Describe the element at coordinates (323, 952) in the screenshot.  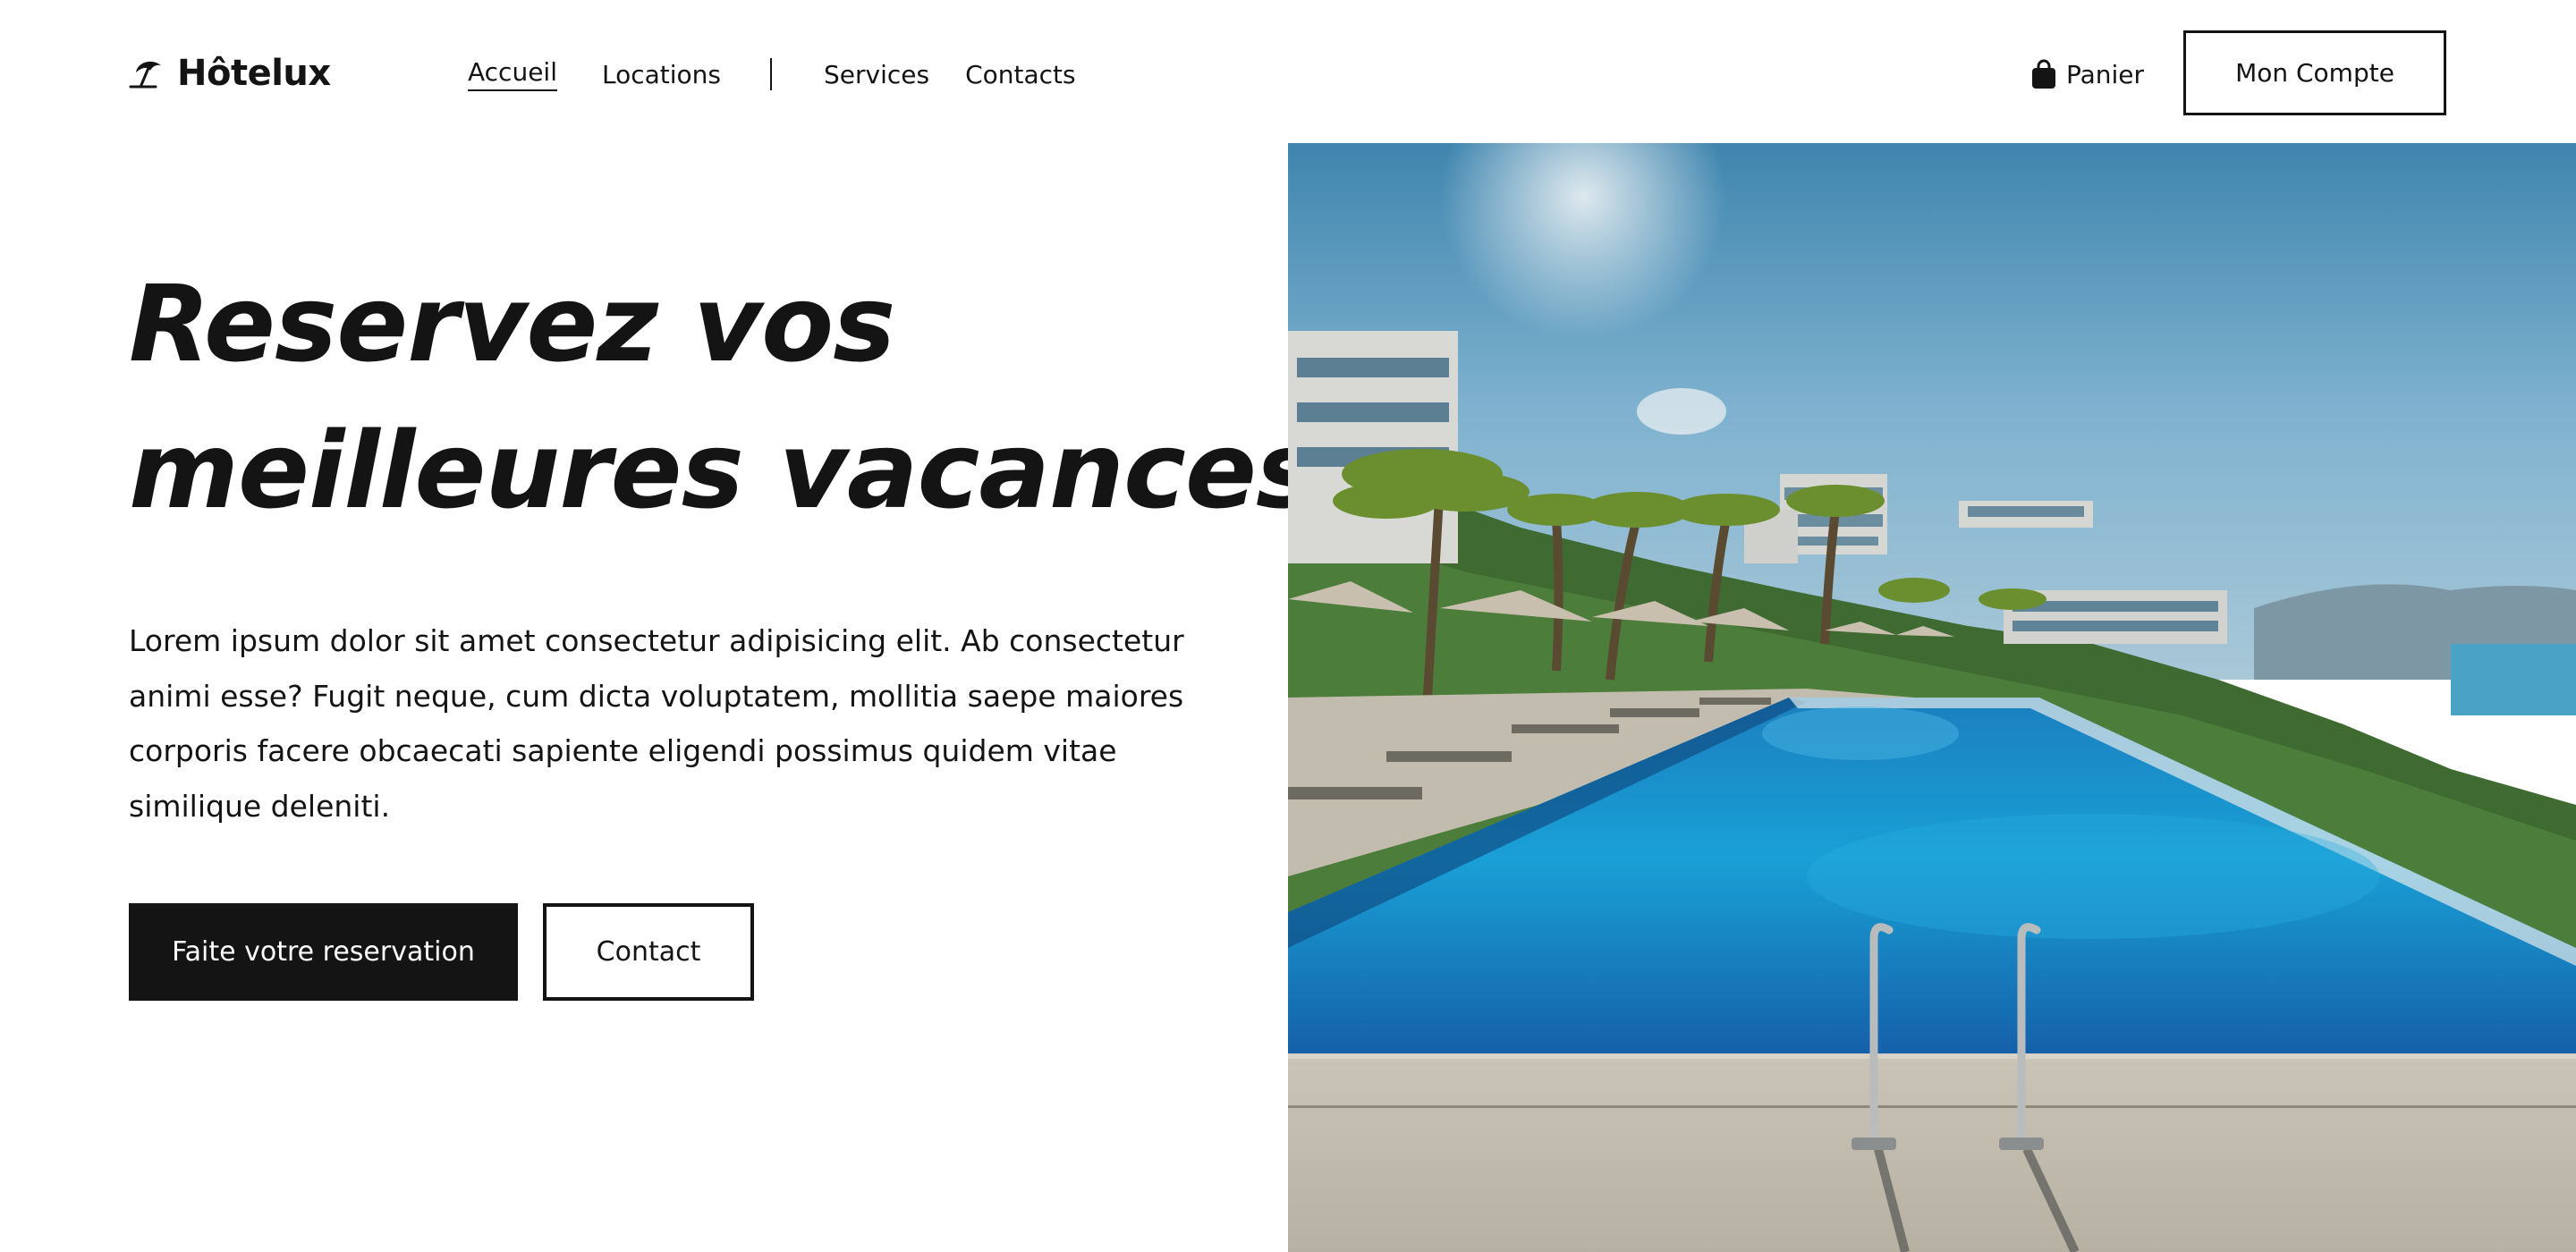
I see `reservation-button: Faite votre reservation` at that location.